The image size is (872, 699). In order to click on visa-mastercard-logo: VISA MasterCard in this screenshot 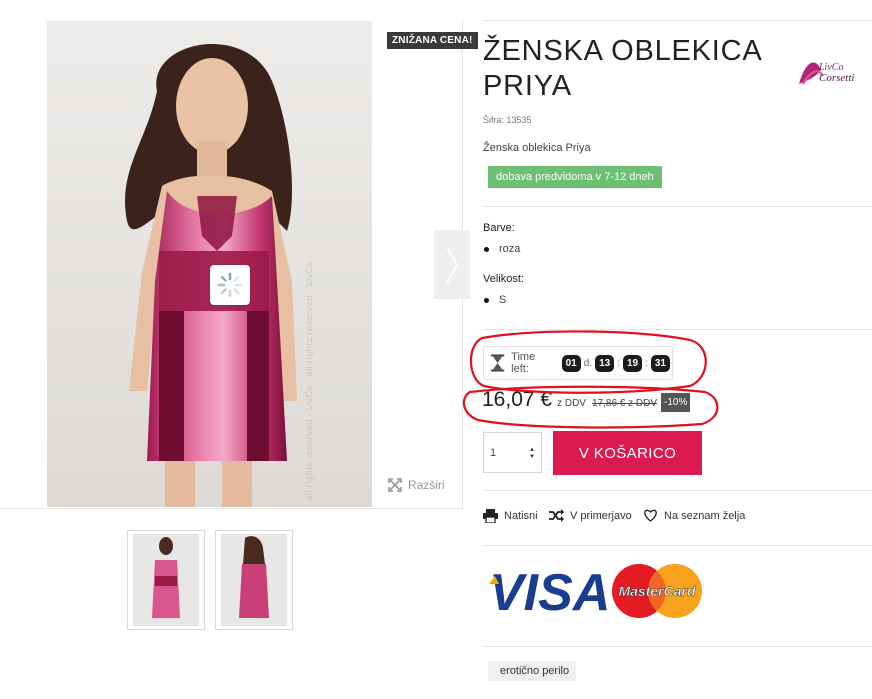, I will do `click(595, 593)`.